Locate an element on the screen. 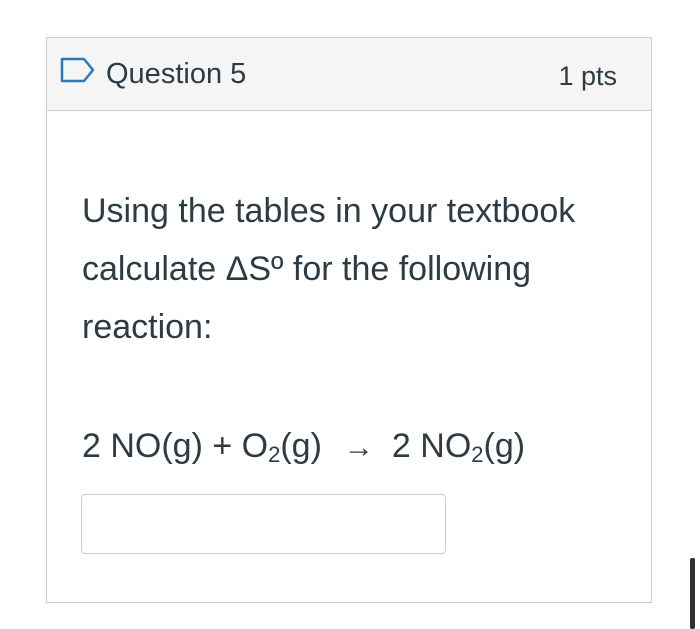  equation-product-subscript: 2 is located at coordinates (477, 454).